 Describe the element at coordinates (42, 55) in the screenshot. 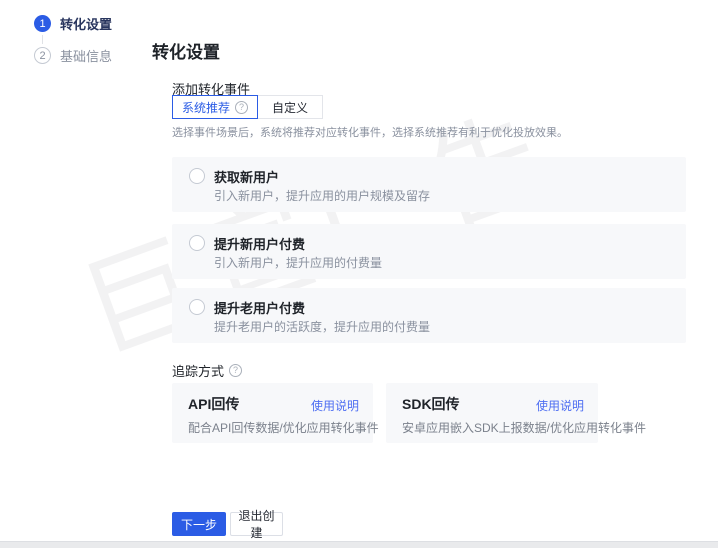

I see `step-number-badge: 2` at that location.